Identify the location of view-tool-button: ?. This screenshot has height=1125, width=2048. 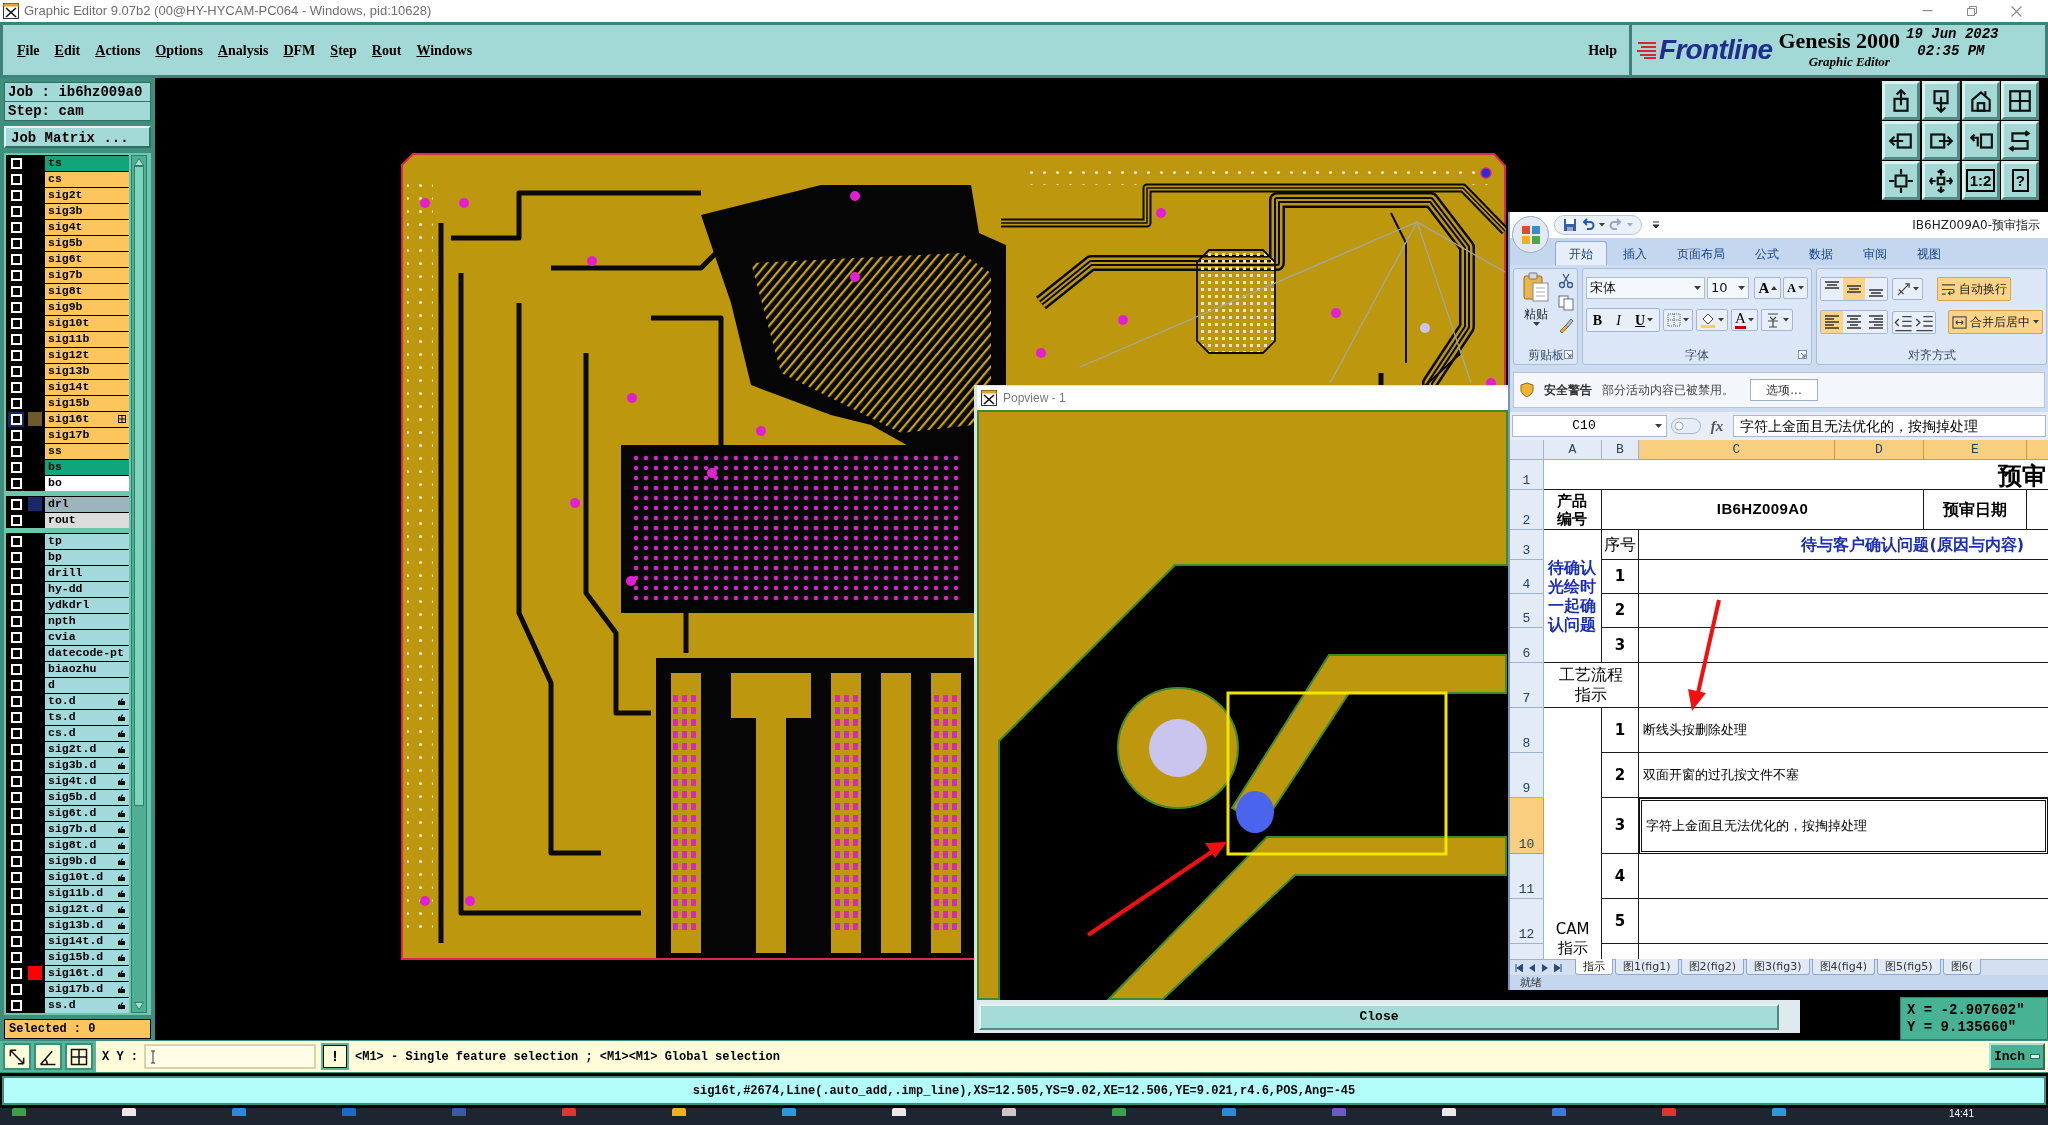
(2020, 180).